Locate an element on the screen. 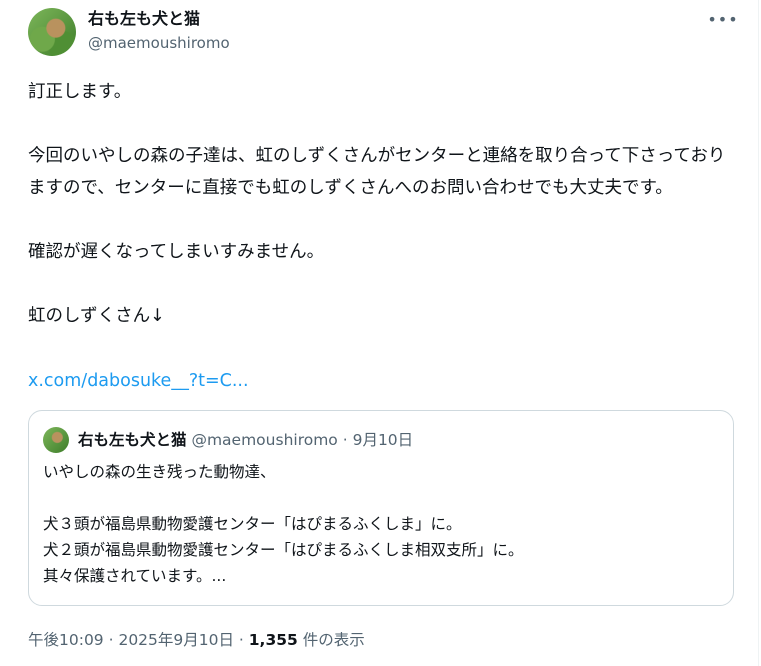 This screenshot has height=666, width=761. post-meta: 午後10:09 · 2025年9月10日 · 1,355 件の表示 is located at coordinates (196, 640).